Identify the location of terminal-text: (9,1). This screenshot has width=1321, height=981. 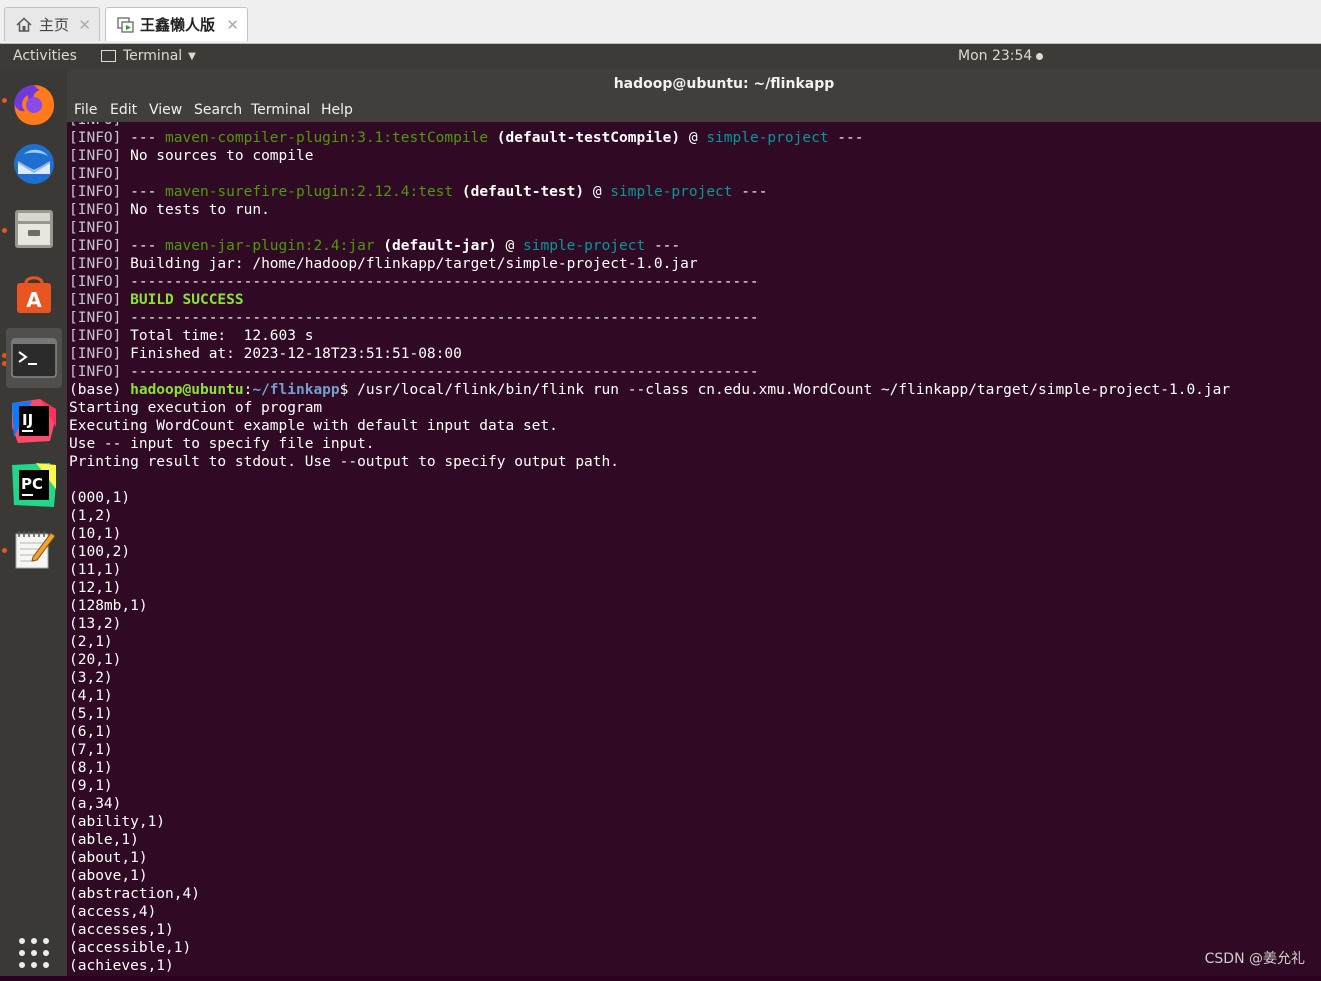
(91, 786).